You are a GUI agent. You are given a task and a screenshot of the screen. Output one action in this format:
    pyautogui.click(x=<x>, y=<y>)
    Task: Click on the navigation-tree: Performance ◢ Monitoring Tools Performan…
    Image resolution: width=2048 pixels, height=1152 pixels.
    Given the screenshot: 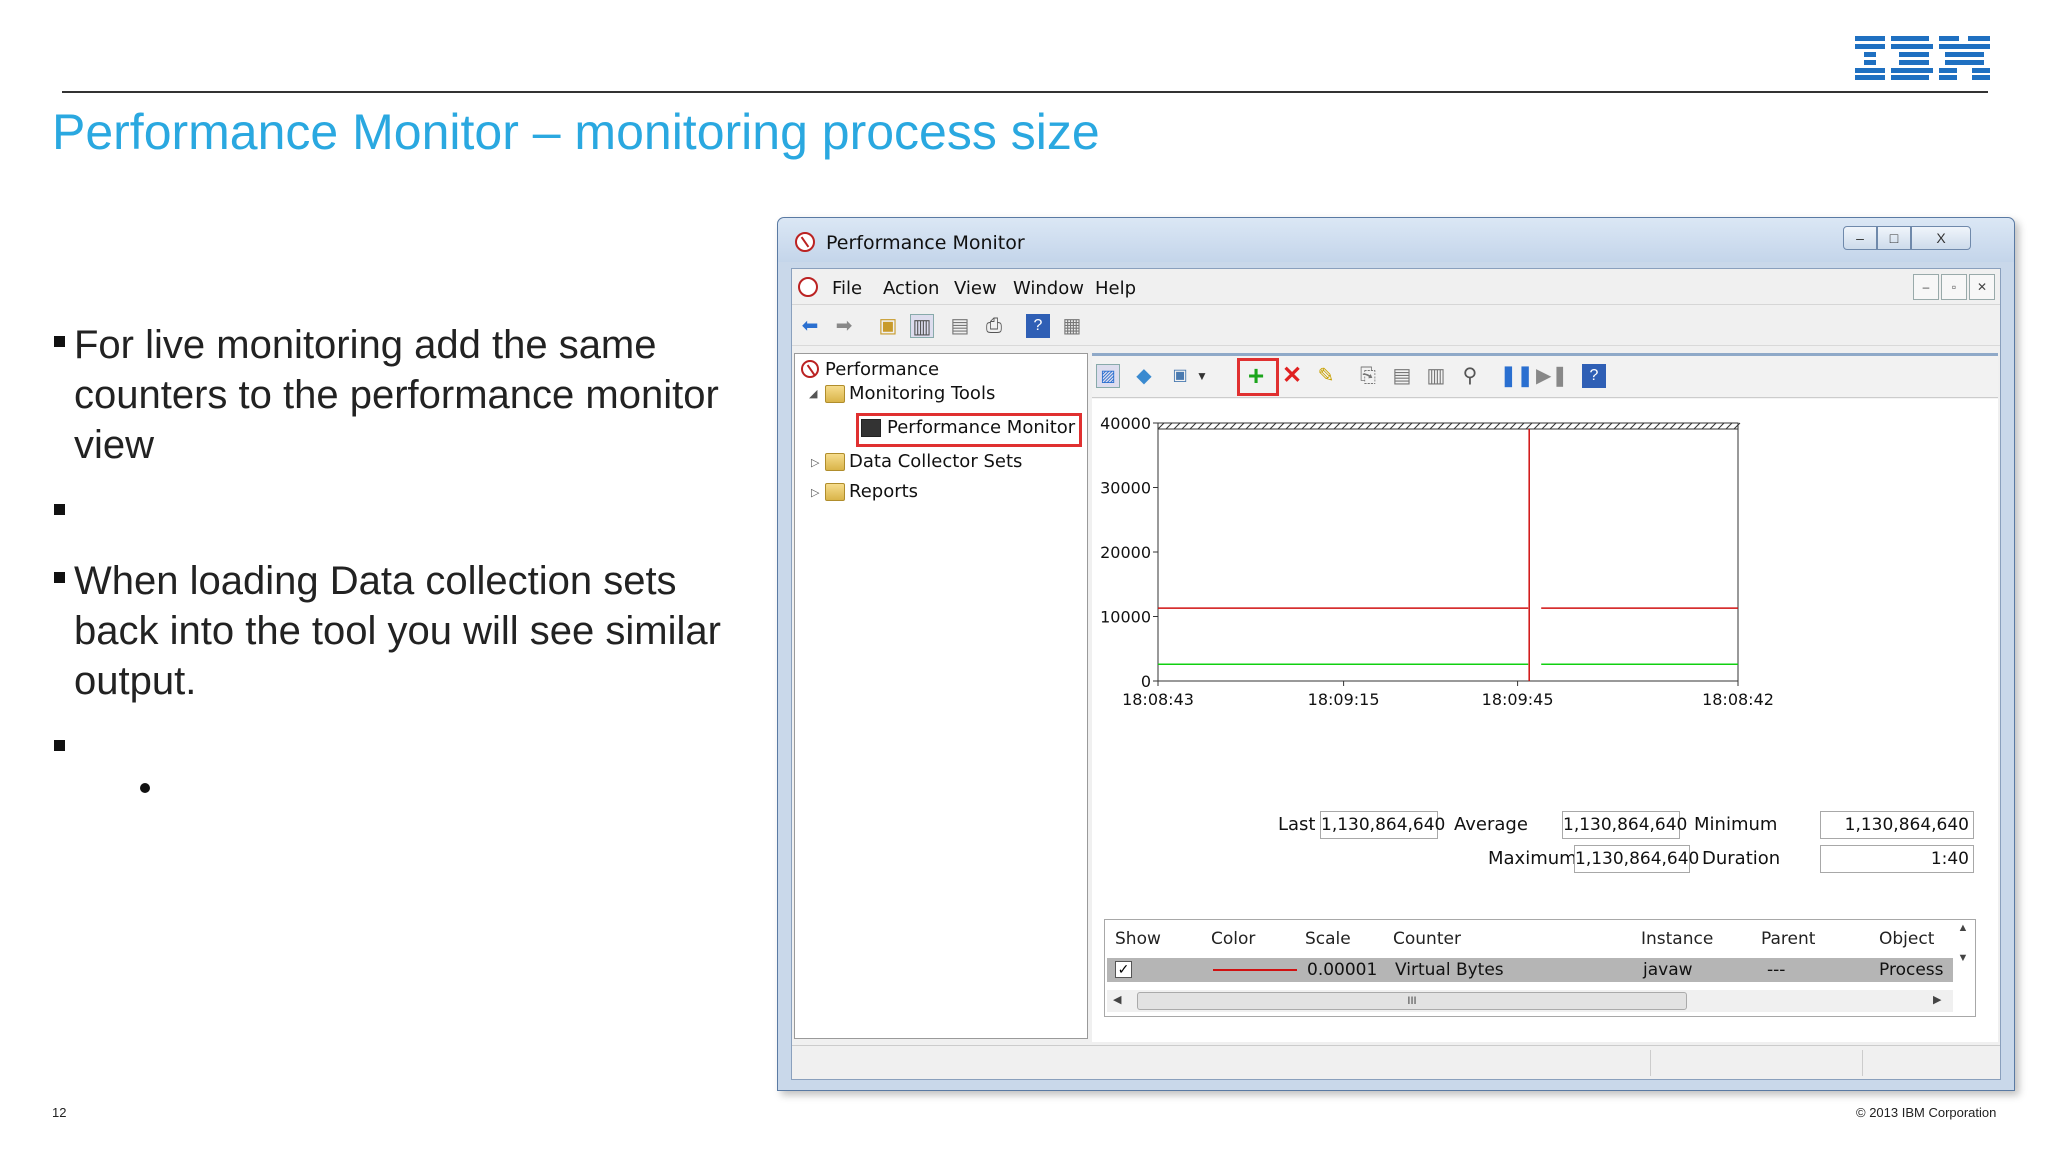 What is the action you would take?
    pyautogui.click(x=941, y=696)
    